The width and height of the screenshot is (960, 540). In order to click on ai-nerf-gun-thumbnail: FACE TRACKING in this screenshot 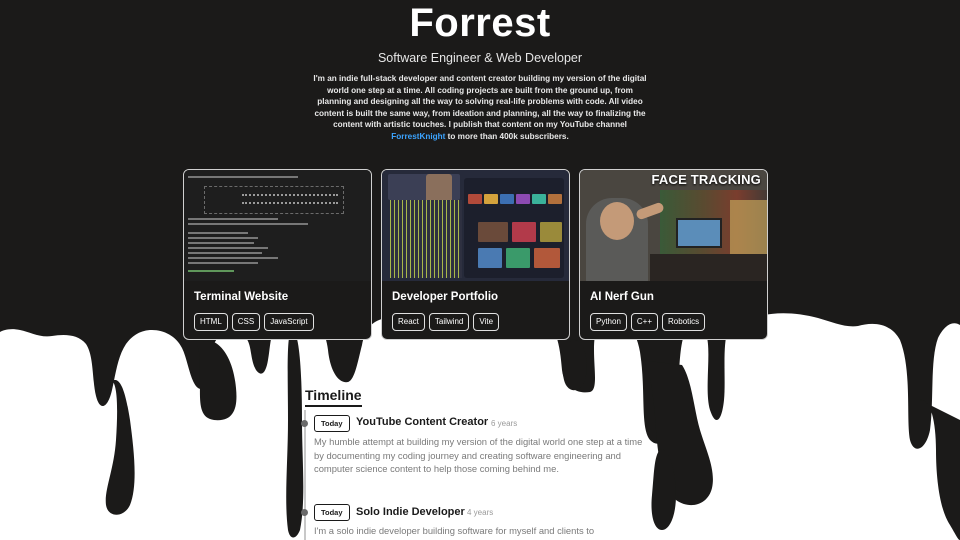, I will do `click(673, 225)`.